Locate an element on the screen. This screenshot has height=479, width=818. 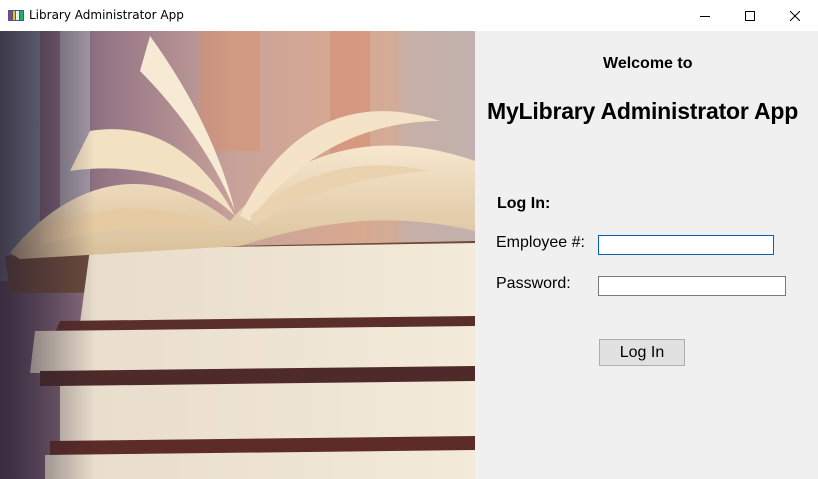
employee-label: Employee #: is located at coordinates (540, 242).